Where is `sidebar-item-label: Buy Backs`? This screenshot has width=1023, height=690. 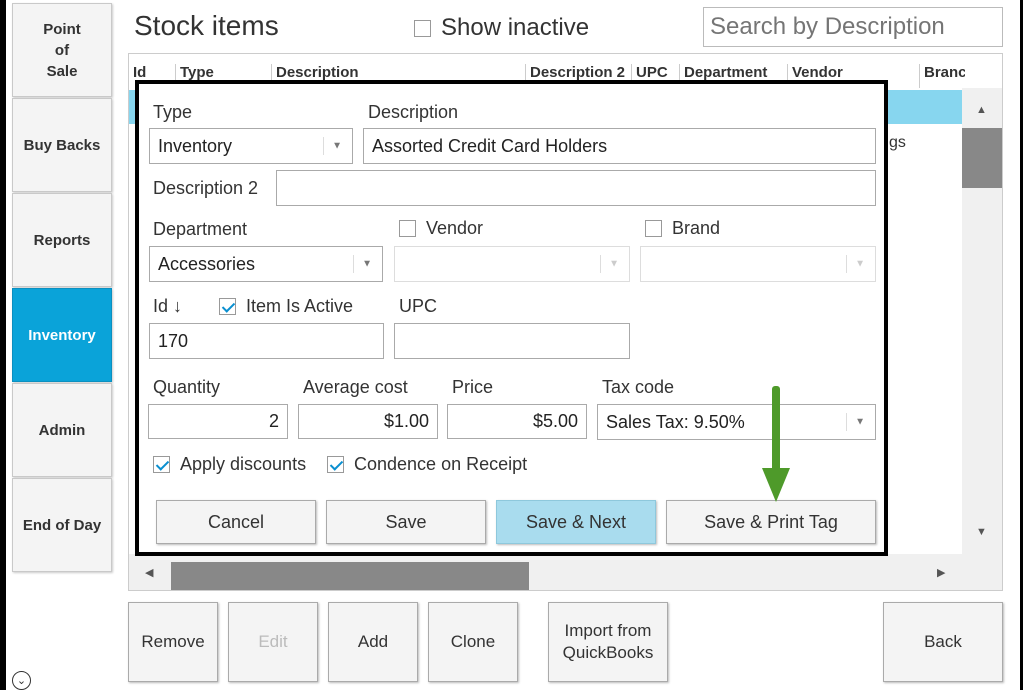
sidebar-item-label: Buy Backs is located at coordinates (62, 145).